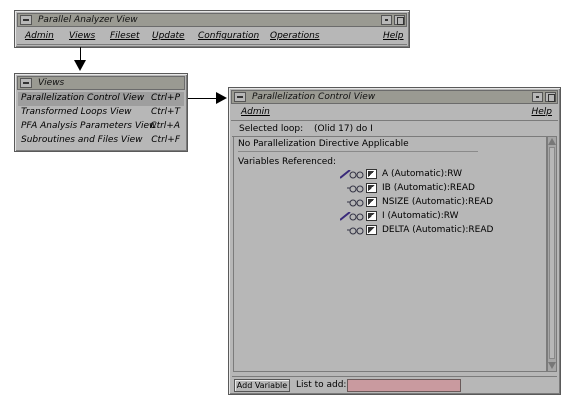  Describe the element at coordinates (228, 36) in the screenshot. I see `menu-configuration: Configuration` at that location.